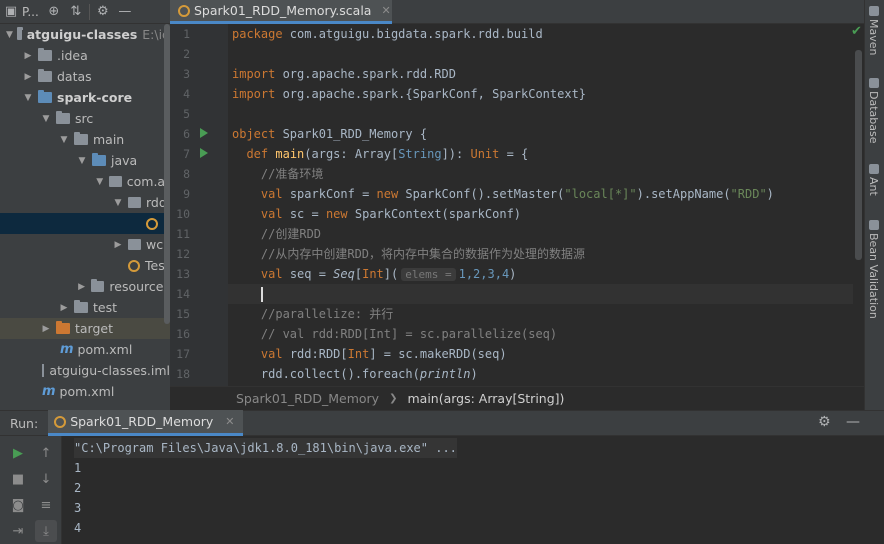 The width and height of the screenshot is (884, 544). I want to click on line-number: 14, so click(183, 294).